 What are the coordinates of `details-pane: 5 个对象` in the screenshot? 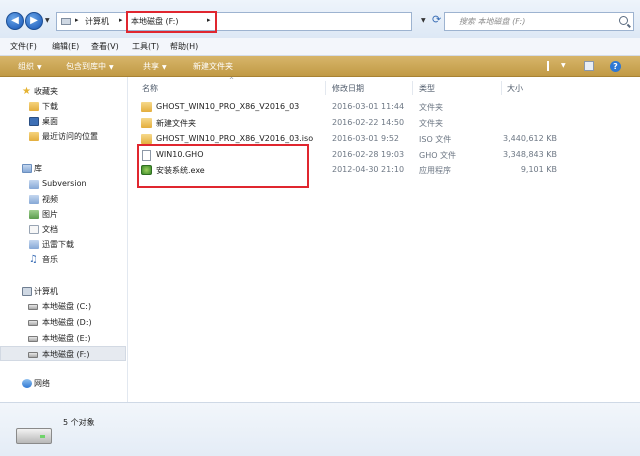 It's located at (320, 429).